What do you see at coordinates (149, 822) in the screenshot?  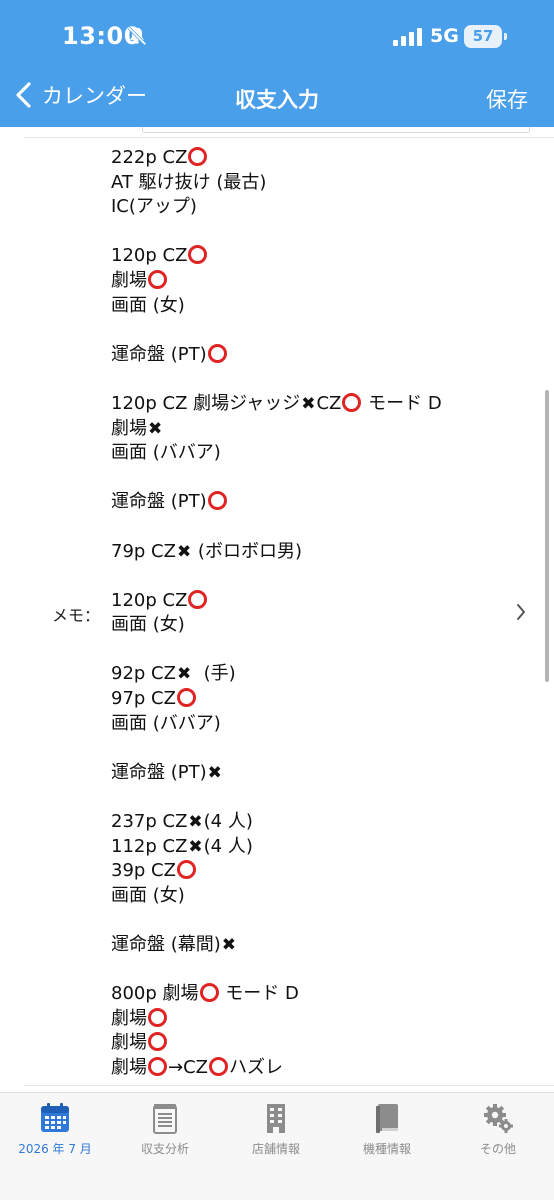 I see `memo-text-segment: 237p CZ` at bounding box center [149, 822].